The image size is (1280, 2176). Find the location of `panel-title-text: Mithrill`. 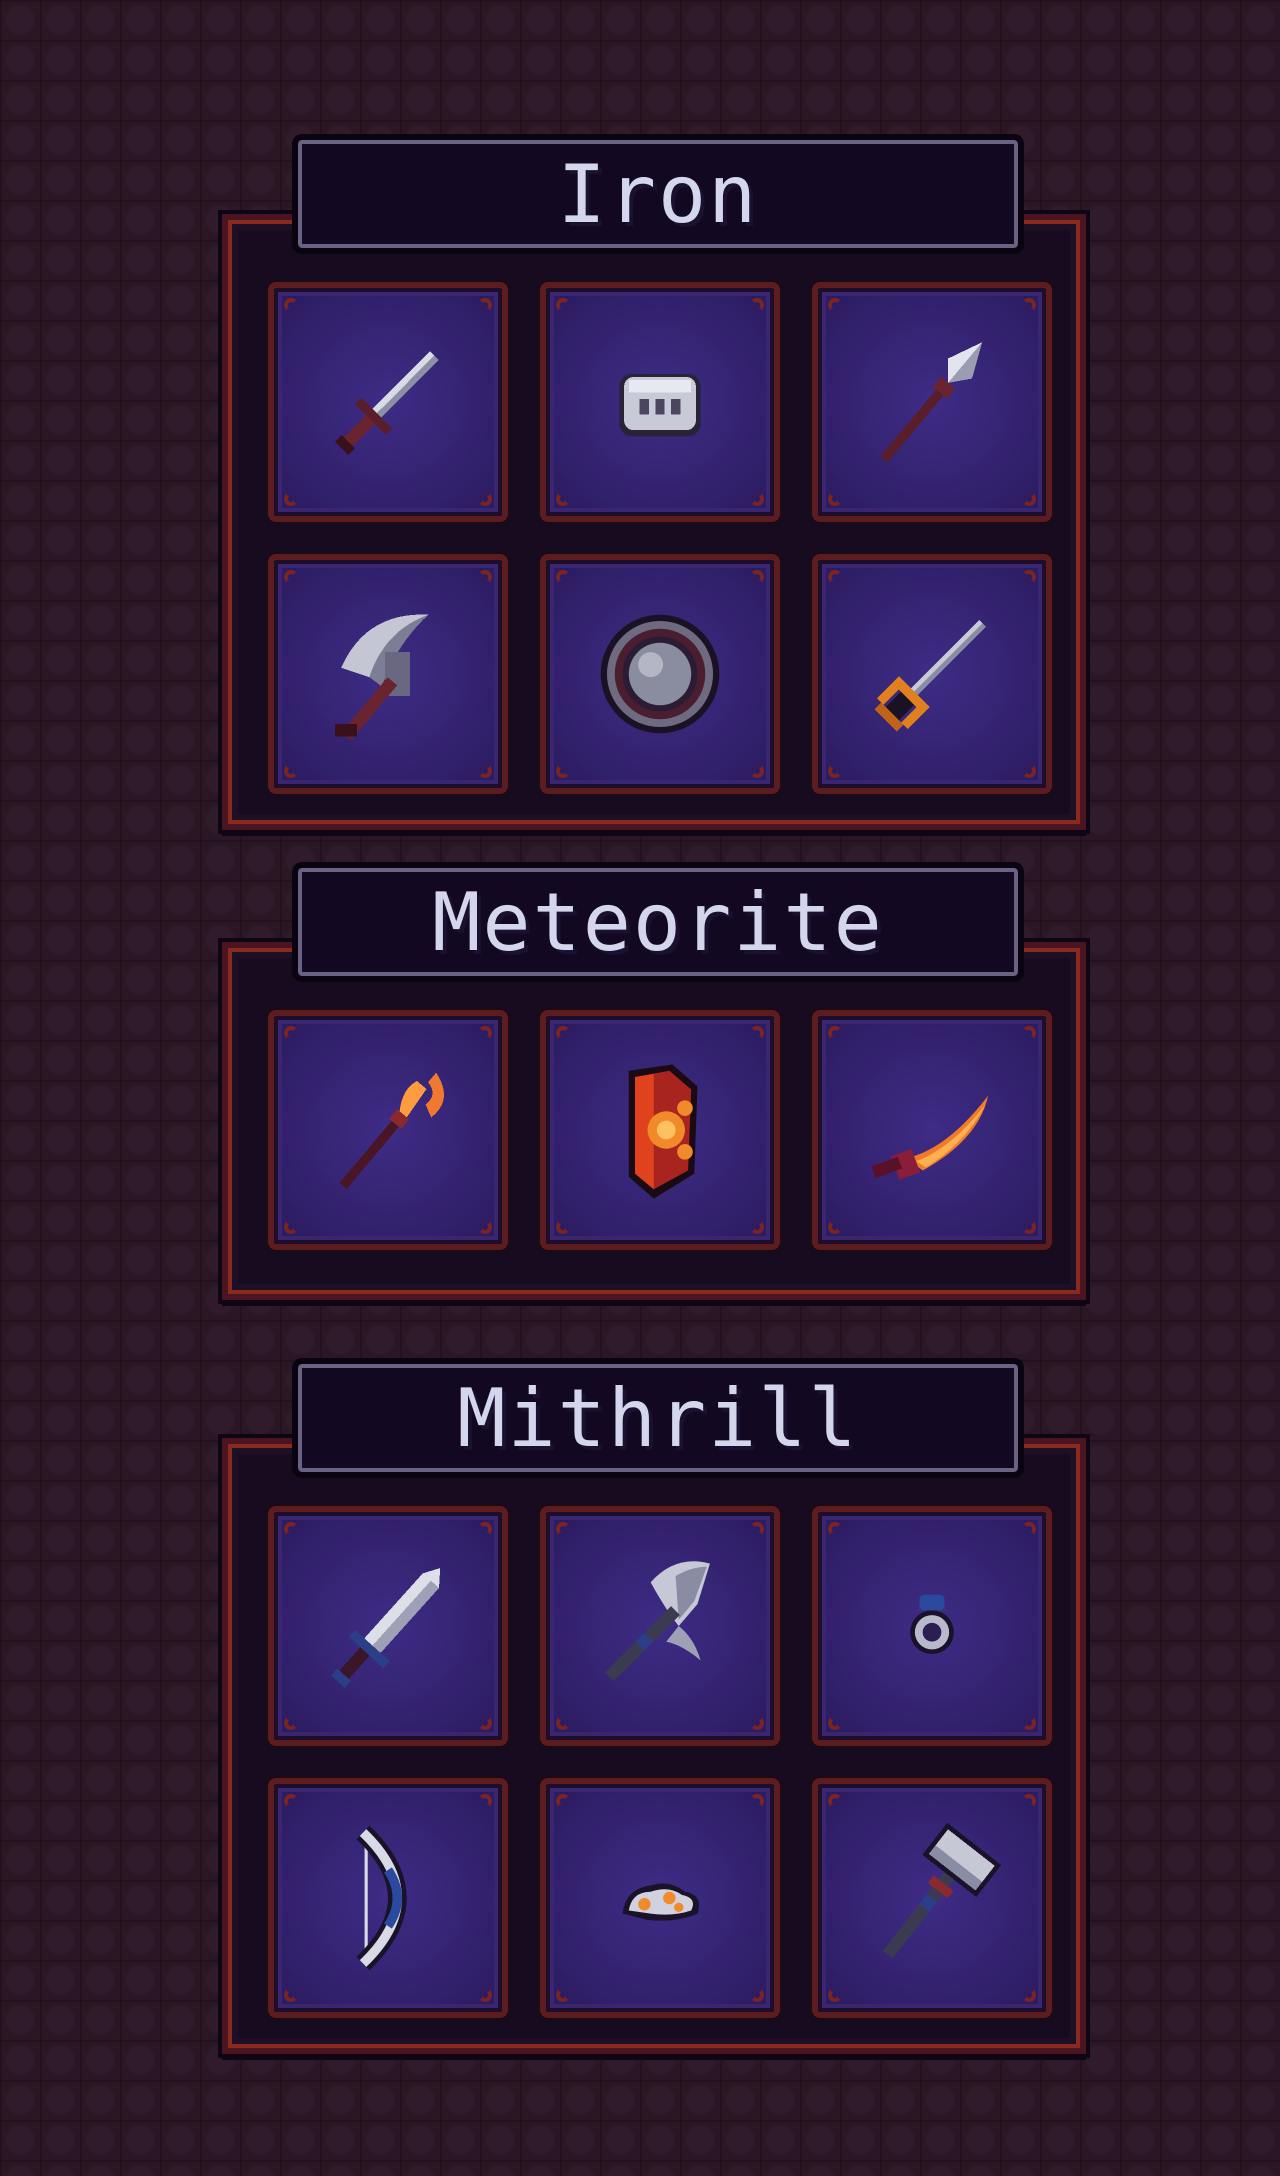

panel-title-text: Mithrill is located at coordinates (658, 1418).